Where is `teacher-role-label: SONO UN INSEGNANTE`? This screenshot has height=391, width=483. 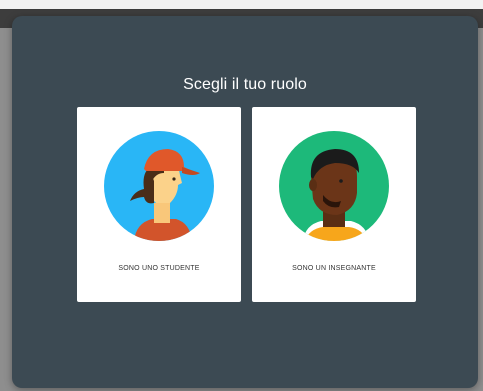 teacher-role-label: SONO UN INSEGNANTE is located at coordinates (334, 268).